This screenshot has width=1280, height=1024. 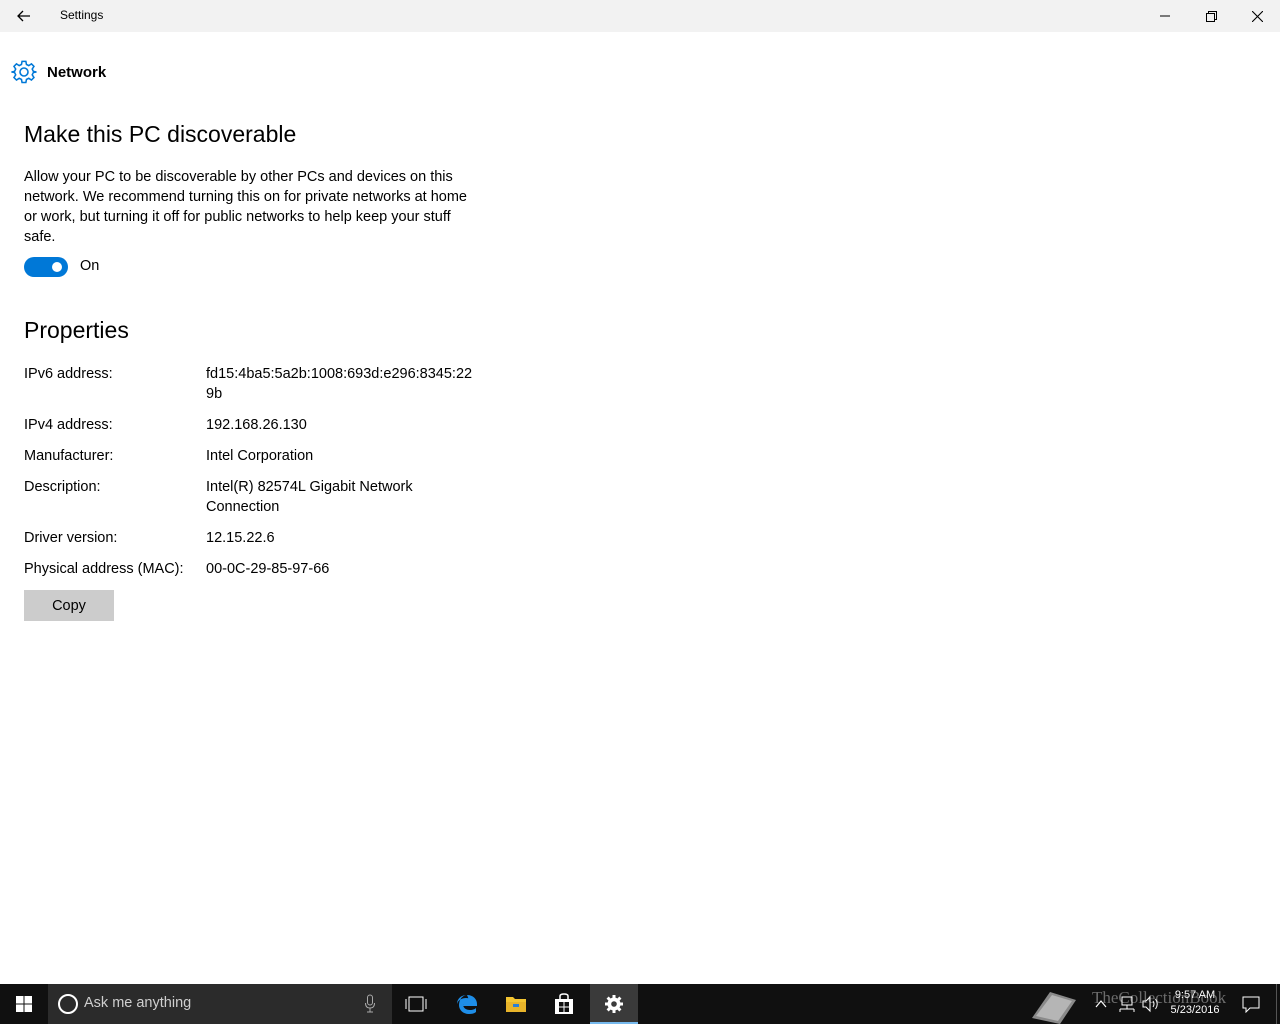 I want to click on store-taskbar-button, so click(x=564, y=1004).